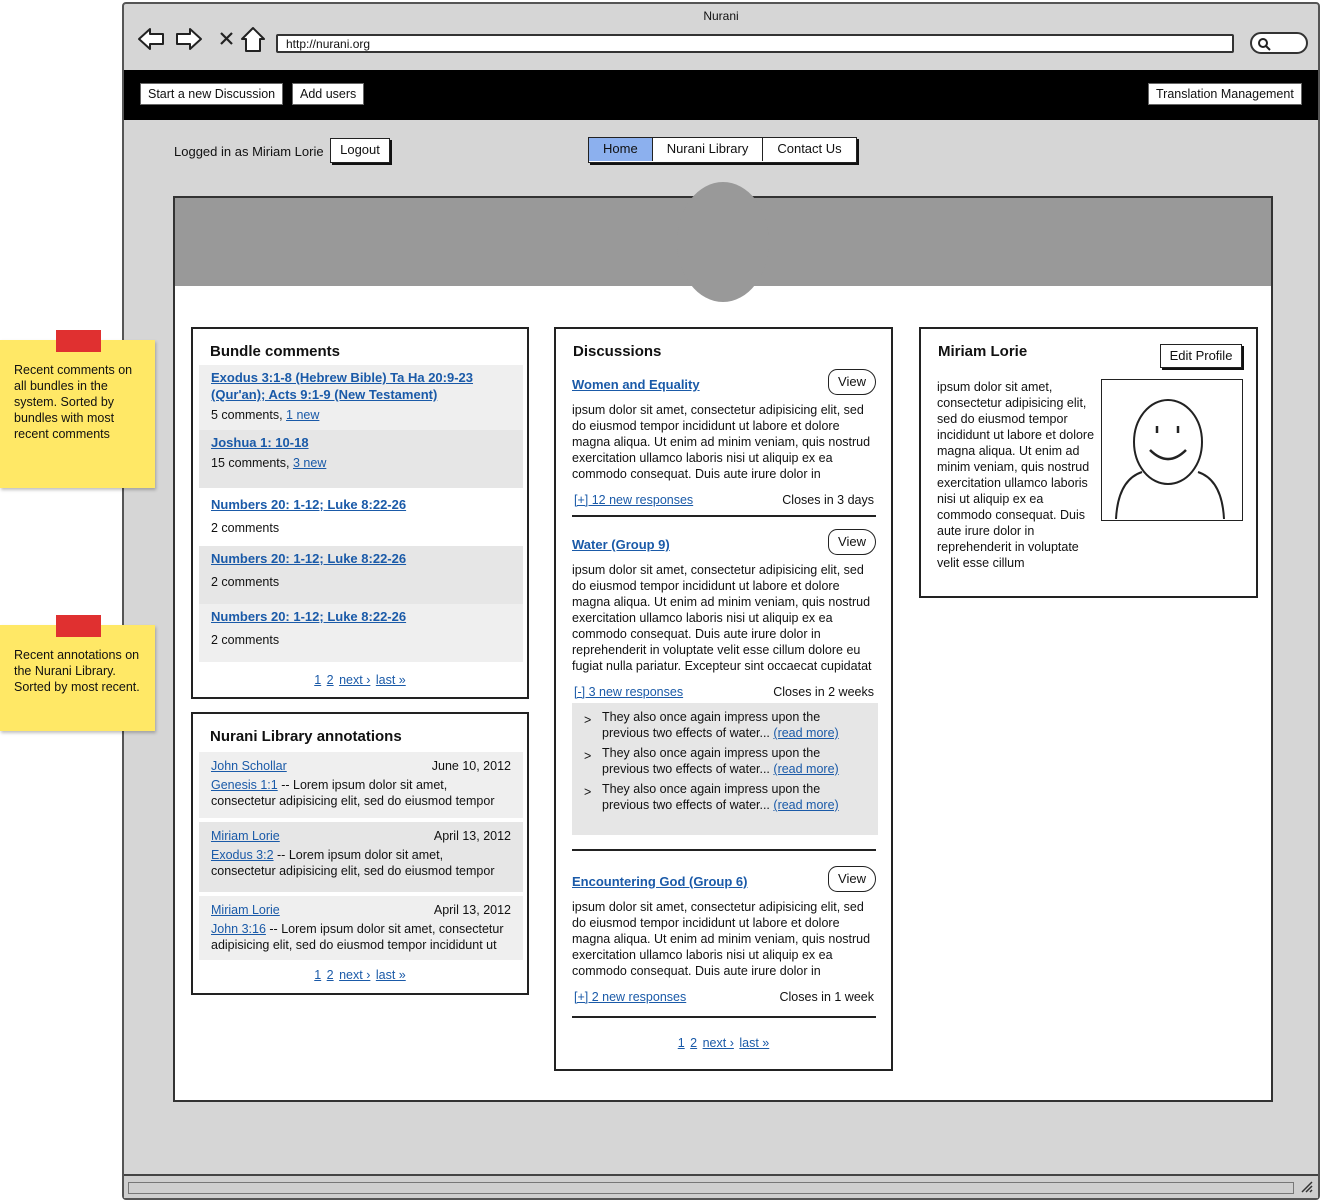 Image resolution: width=1322 pixels, height=1203 pixels. Describe the element at coordinates (711, 1188) in the screenshot. I see `horizontal-scrollbar` at that location.